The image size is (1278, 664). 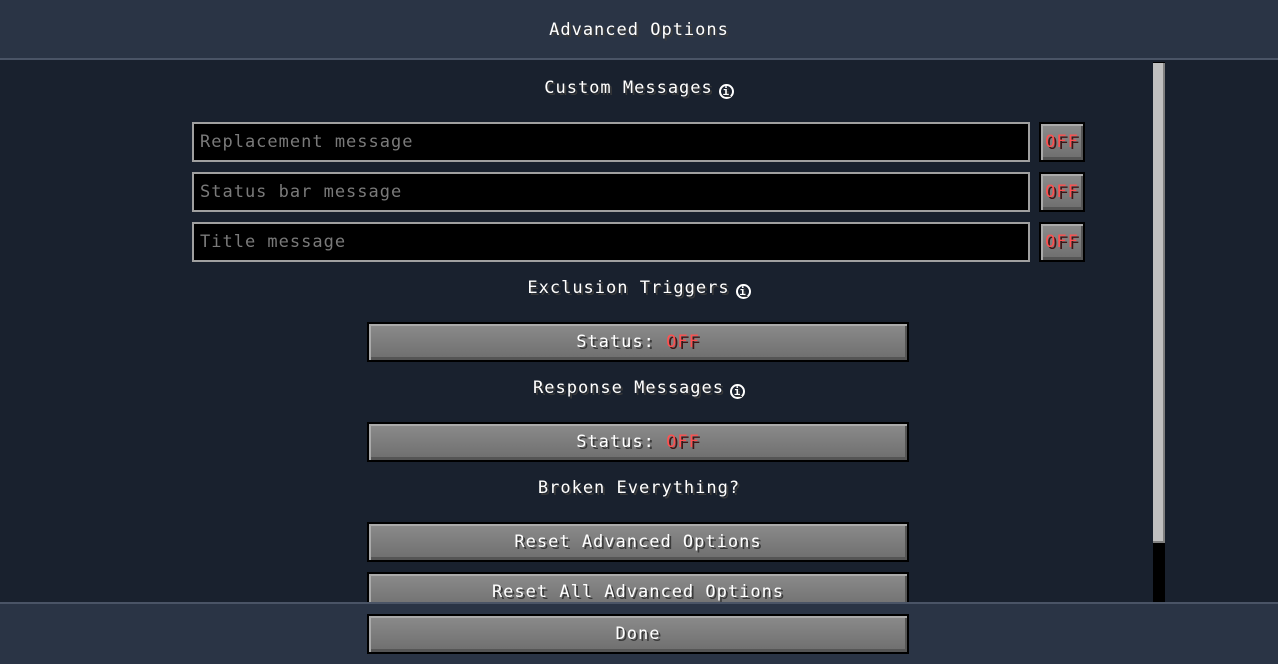 I want to click on reset-advanced-options-button: Reset Advanced Options, so click(x=638, y=542).